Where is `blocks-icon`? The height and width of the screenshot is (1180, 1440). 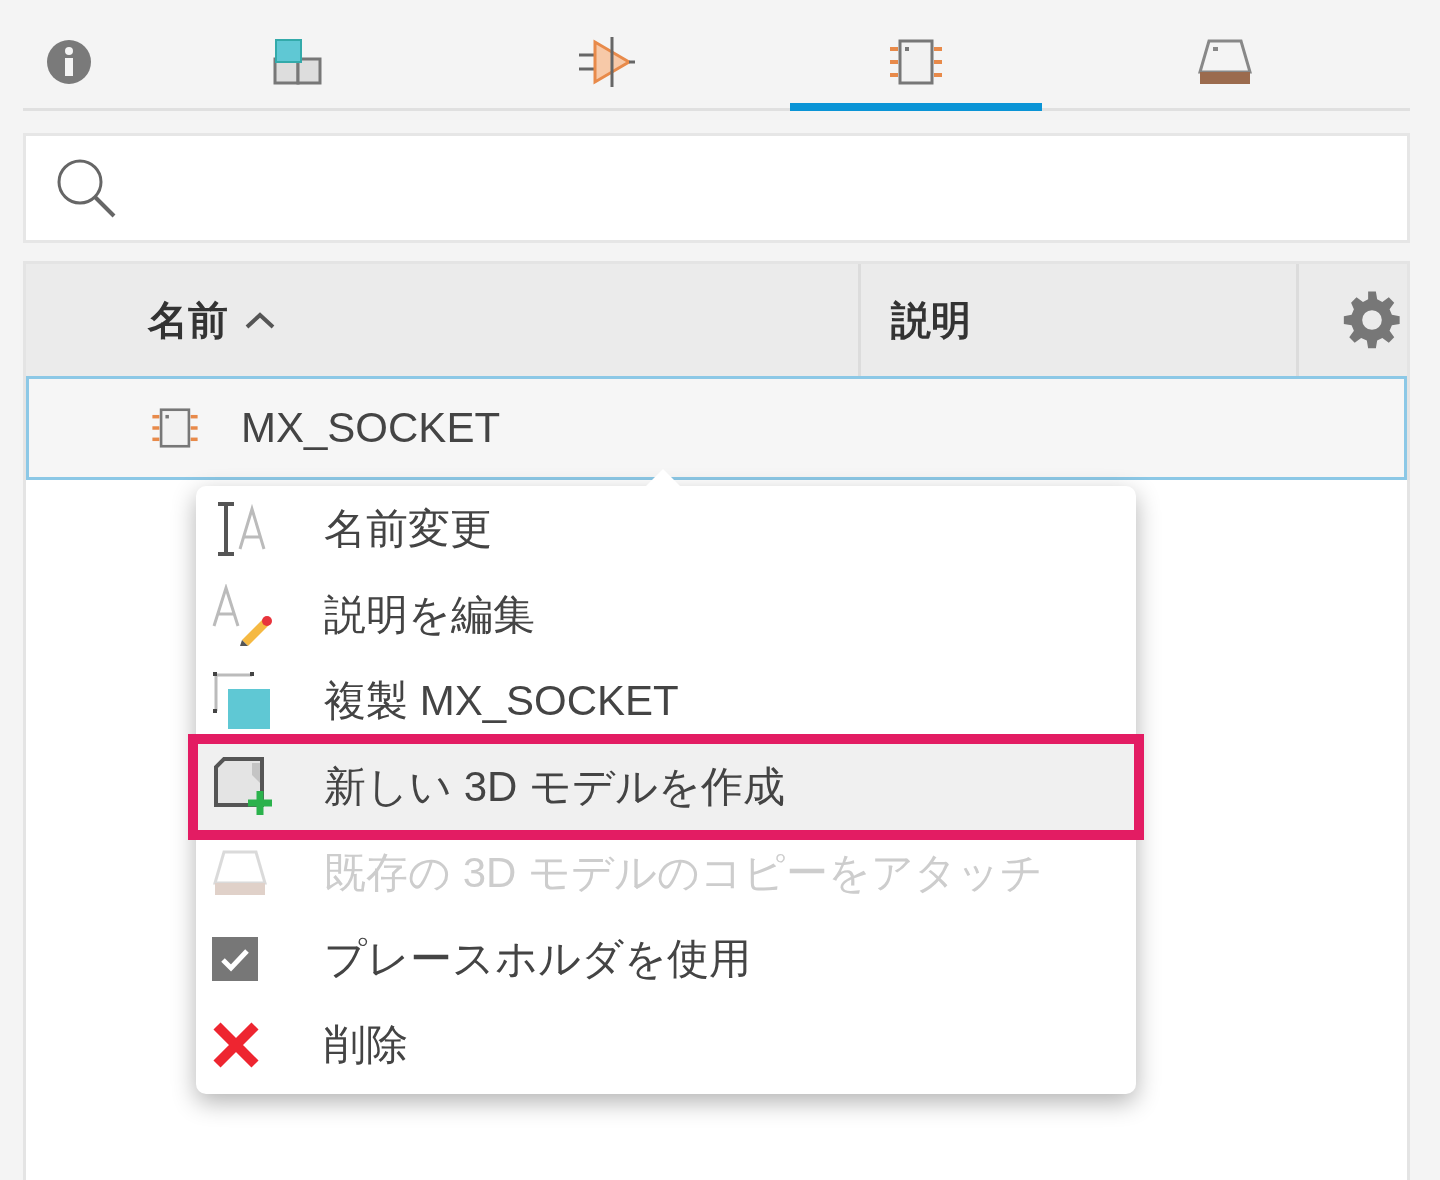 blocks-icon is located at coordinates (298, 61).